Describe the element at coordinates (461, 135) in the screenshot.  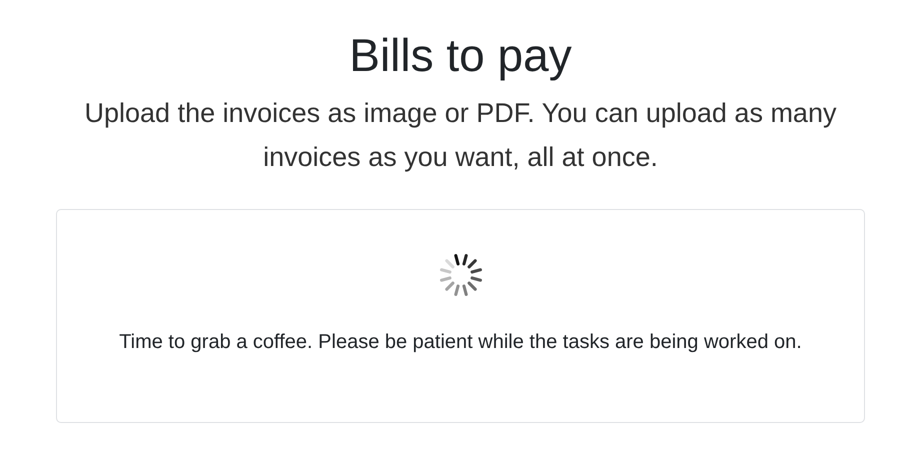
I see `page-subtitle: Upload the invoices as image or PDF. You can upload as many invoices as you want, all at once.` at that location.